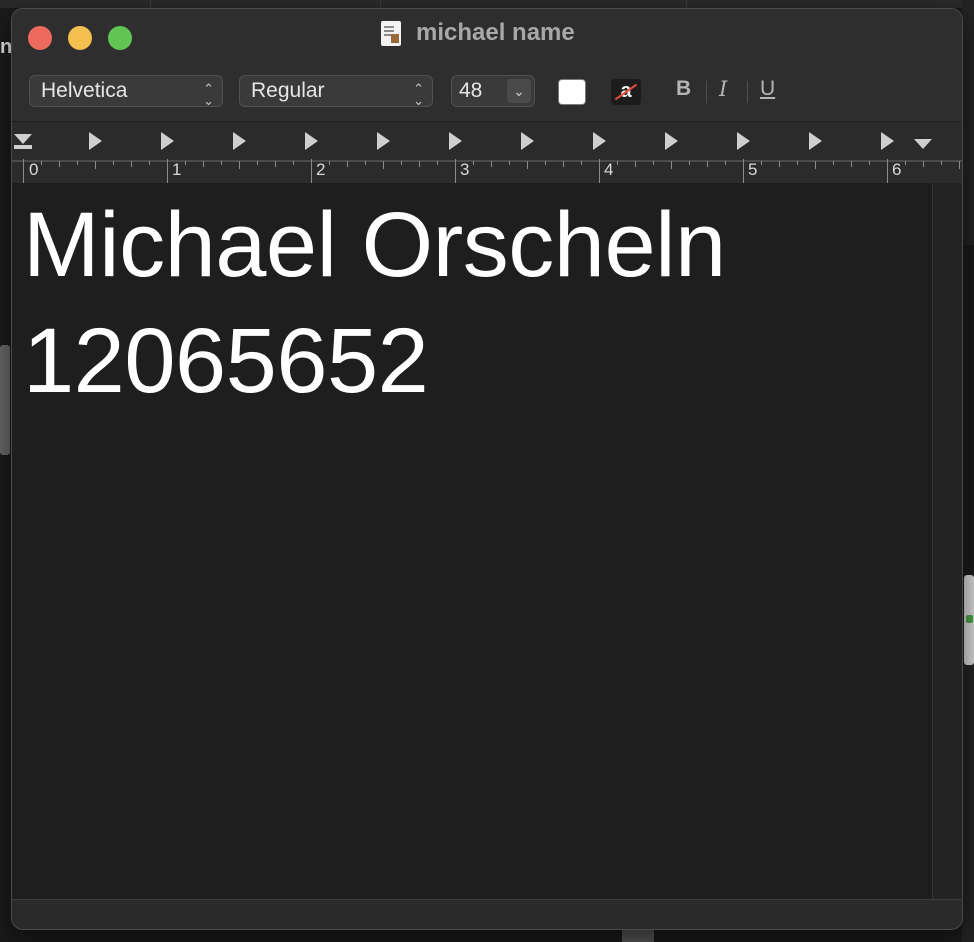  I want to click on background-window-right, so click(968, 471).